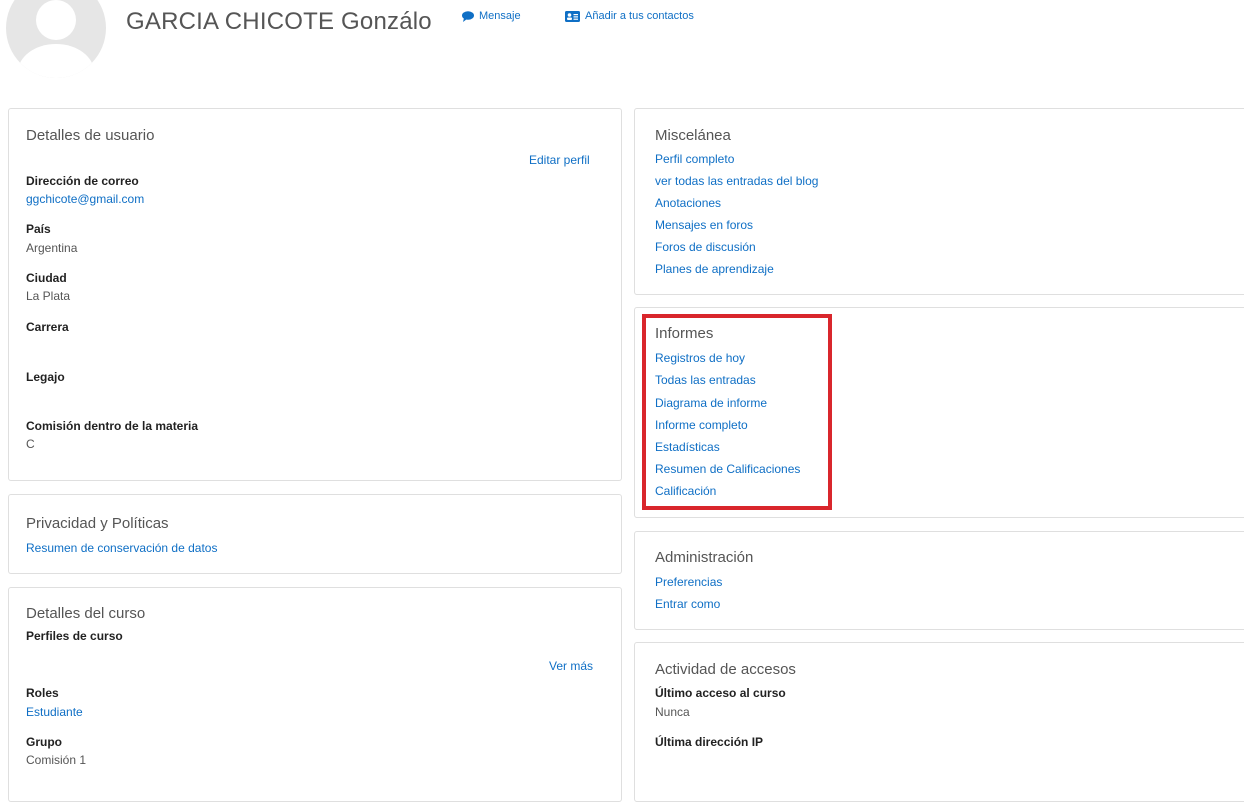  What do you see at coordinates (727, 469) in the screenshot?
I see `grades-overview-link: Resumen de Calificaciones` at bounding box center [727, 469].